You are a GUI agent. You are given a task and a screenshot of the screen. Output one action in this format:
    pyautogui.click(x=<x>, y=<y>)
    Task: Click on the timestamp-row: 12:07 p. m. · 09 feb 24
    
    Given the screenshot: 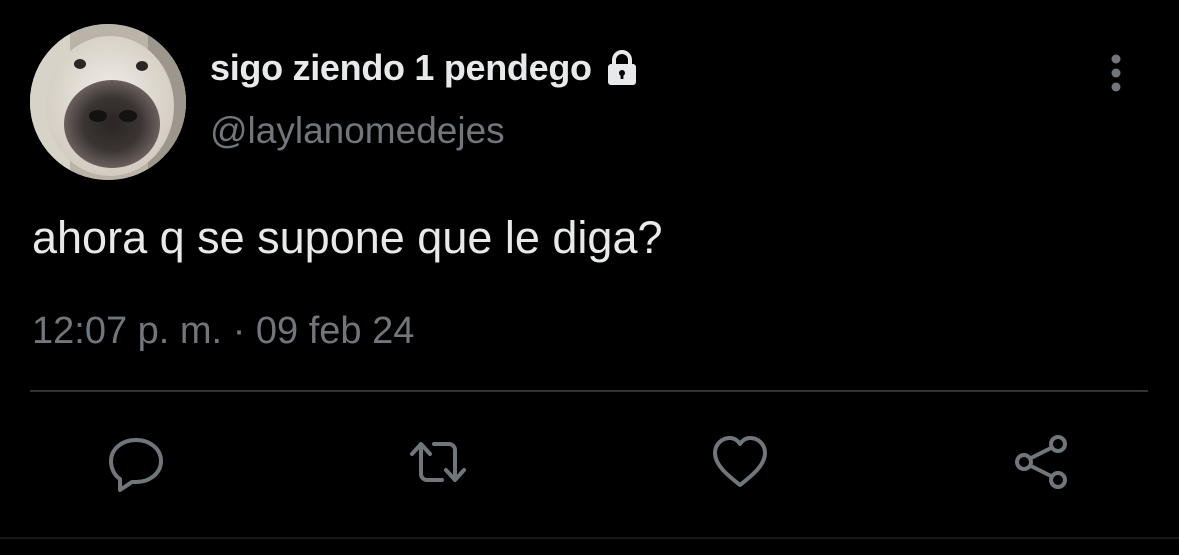 What is the action you would take?
    pyautogui.click(x=223, y=331)
    